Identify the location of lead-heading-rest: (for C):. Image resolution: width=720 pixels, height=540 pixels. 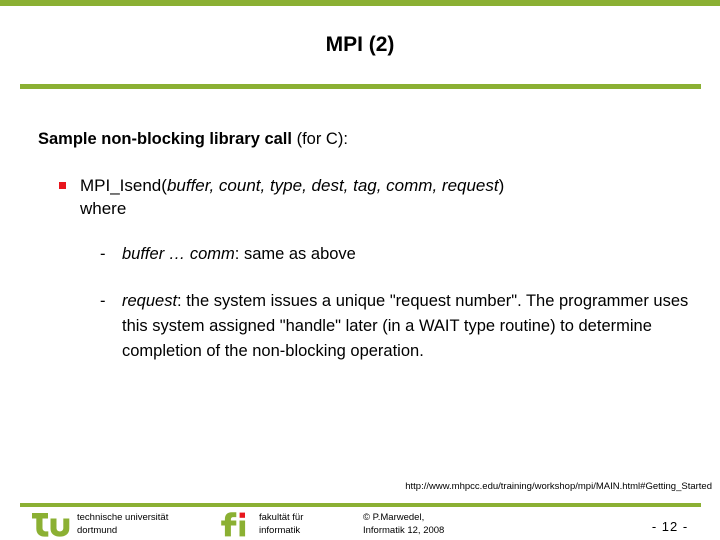
(319, 139).